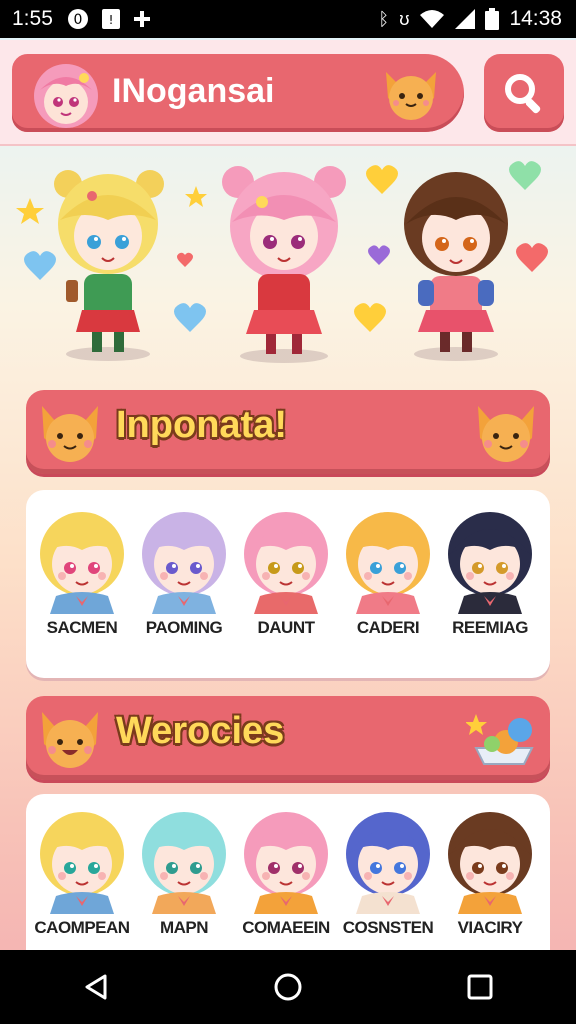  I want to click on character-name: COSNSTEN, so click(388, 927).